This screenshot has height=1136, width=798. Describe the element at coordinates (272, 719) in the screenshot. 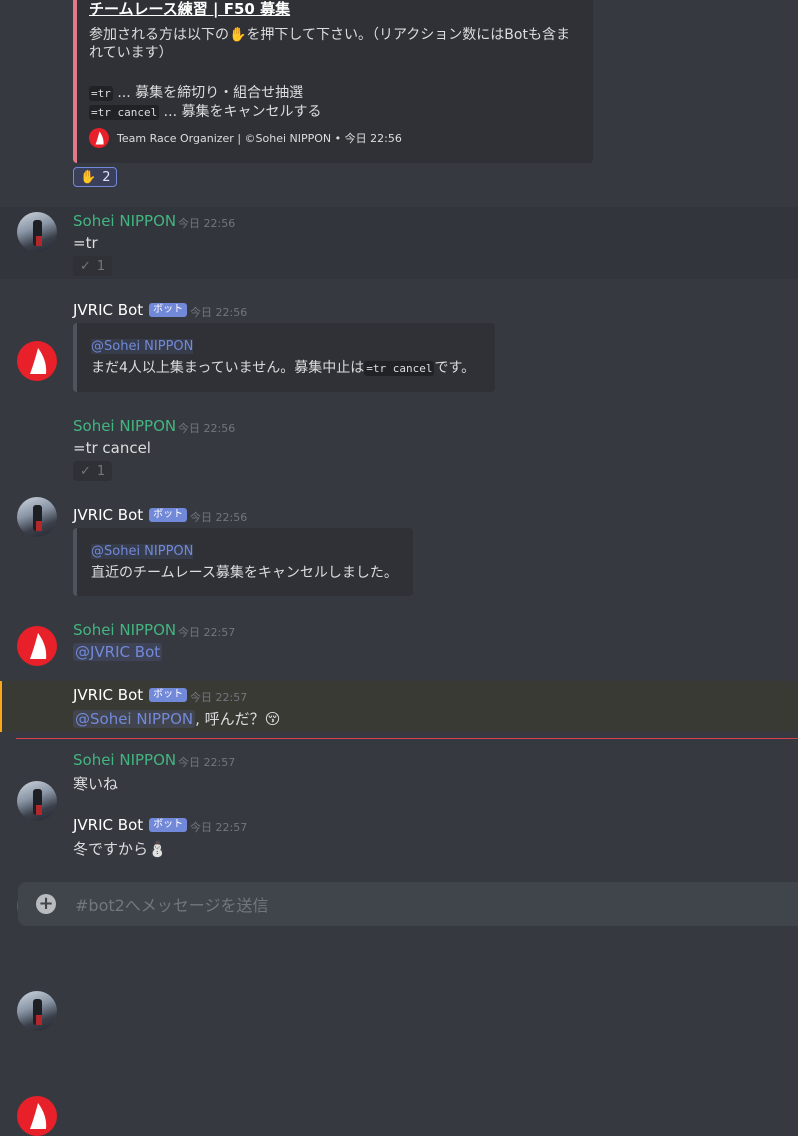

I see `kissing-face-icon: 😚` at that location.